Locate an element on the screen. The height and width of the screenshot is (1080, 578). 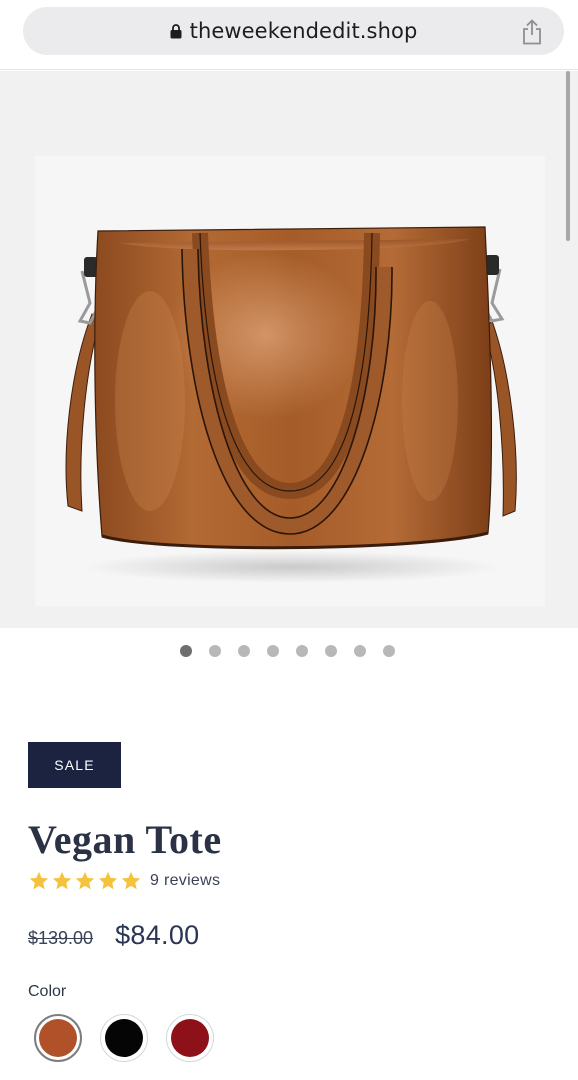
color-label: Color is located at coordinates (47, 991).